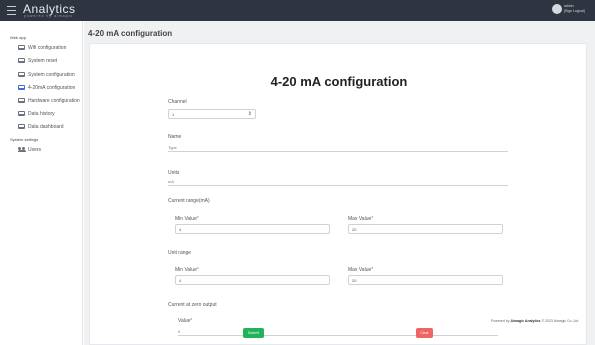  I want to click on sidebar-item-label: System configuration, so click(51, 75).